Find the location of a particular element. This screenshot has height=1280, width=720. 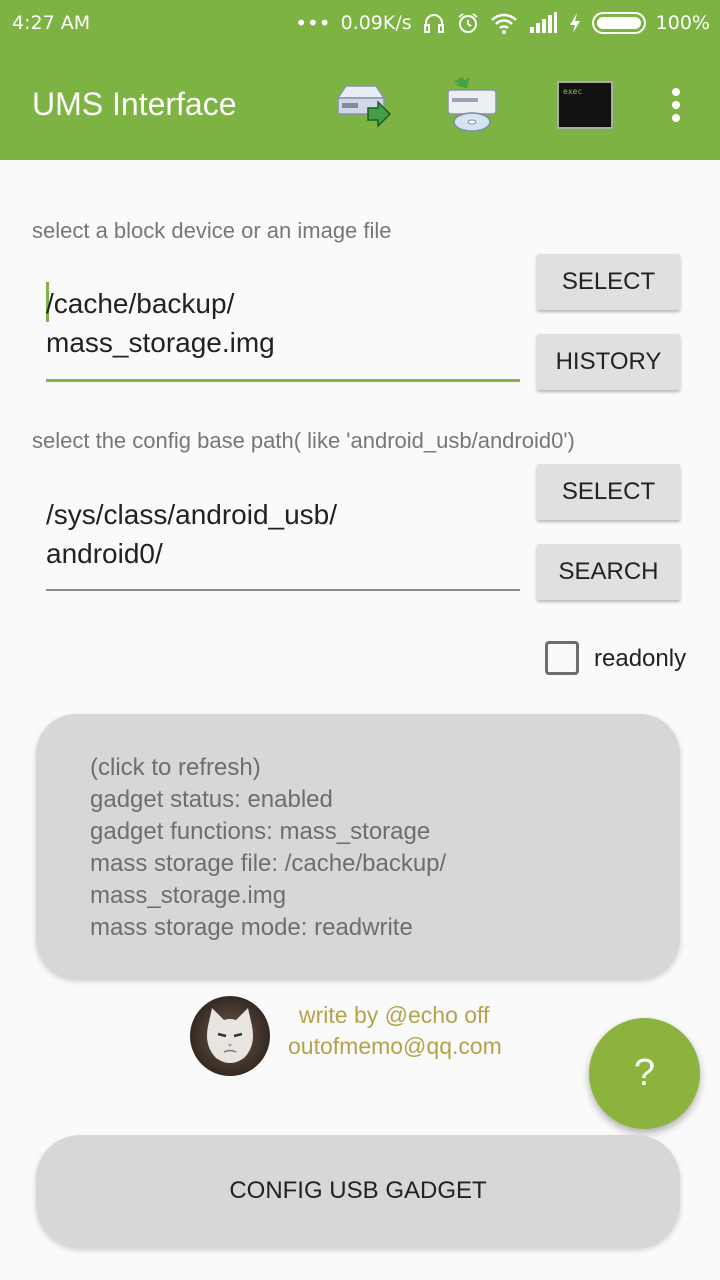

app-title: UMS Interface is located at coordinates (134, 104).